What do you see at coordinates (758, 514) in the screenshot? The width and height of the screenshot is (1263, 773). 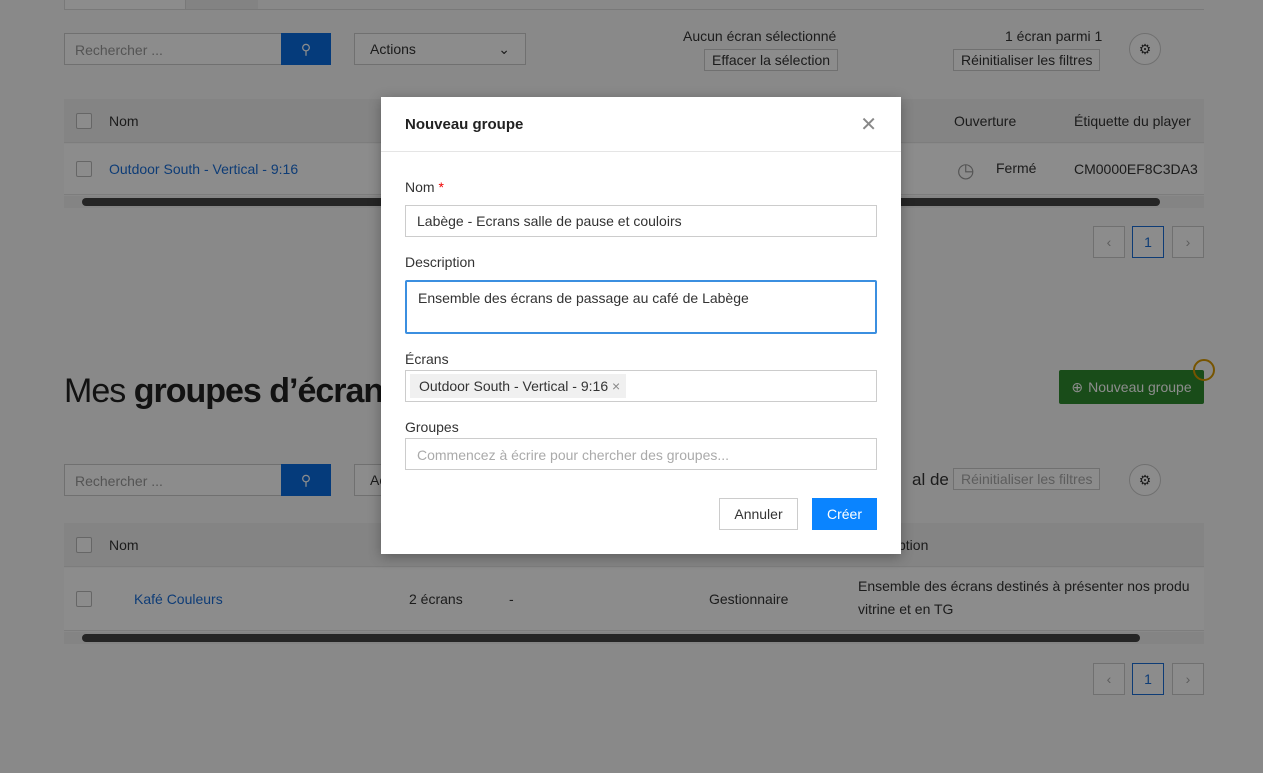 I see `cancel-button: Annuler` at bounding box center [758, 514].